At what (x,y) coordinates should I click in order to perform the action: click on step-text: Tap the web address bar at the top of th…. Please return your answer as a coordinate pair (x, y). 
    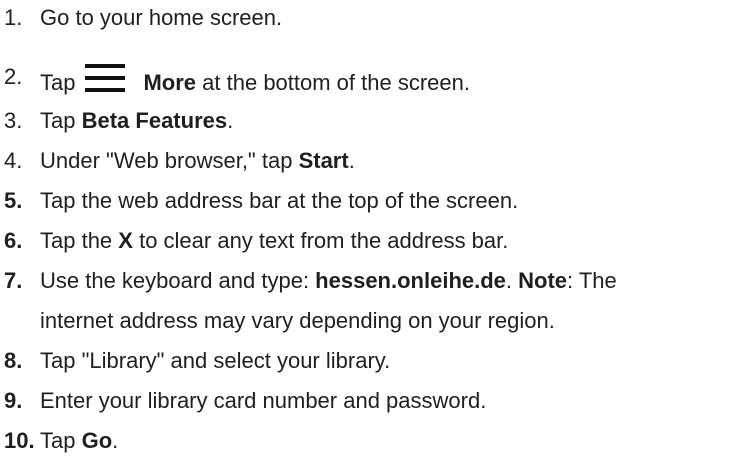
    Looking at the image, I should click on (279, 200).